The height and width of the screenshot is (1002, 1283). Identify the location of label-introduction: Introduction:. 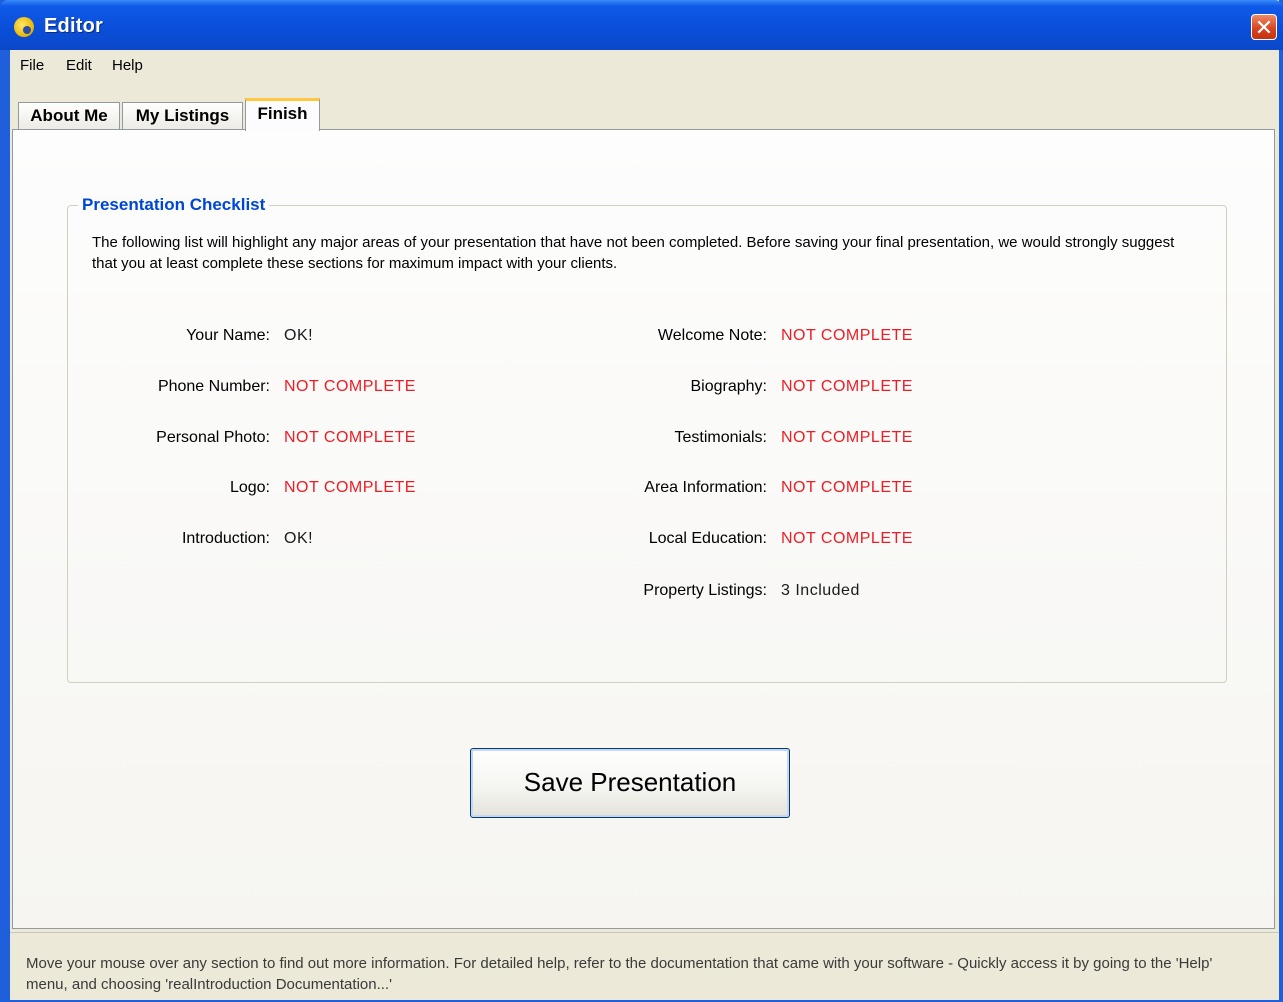
(225, 538).